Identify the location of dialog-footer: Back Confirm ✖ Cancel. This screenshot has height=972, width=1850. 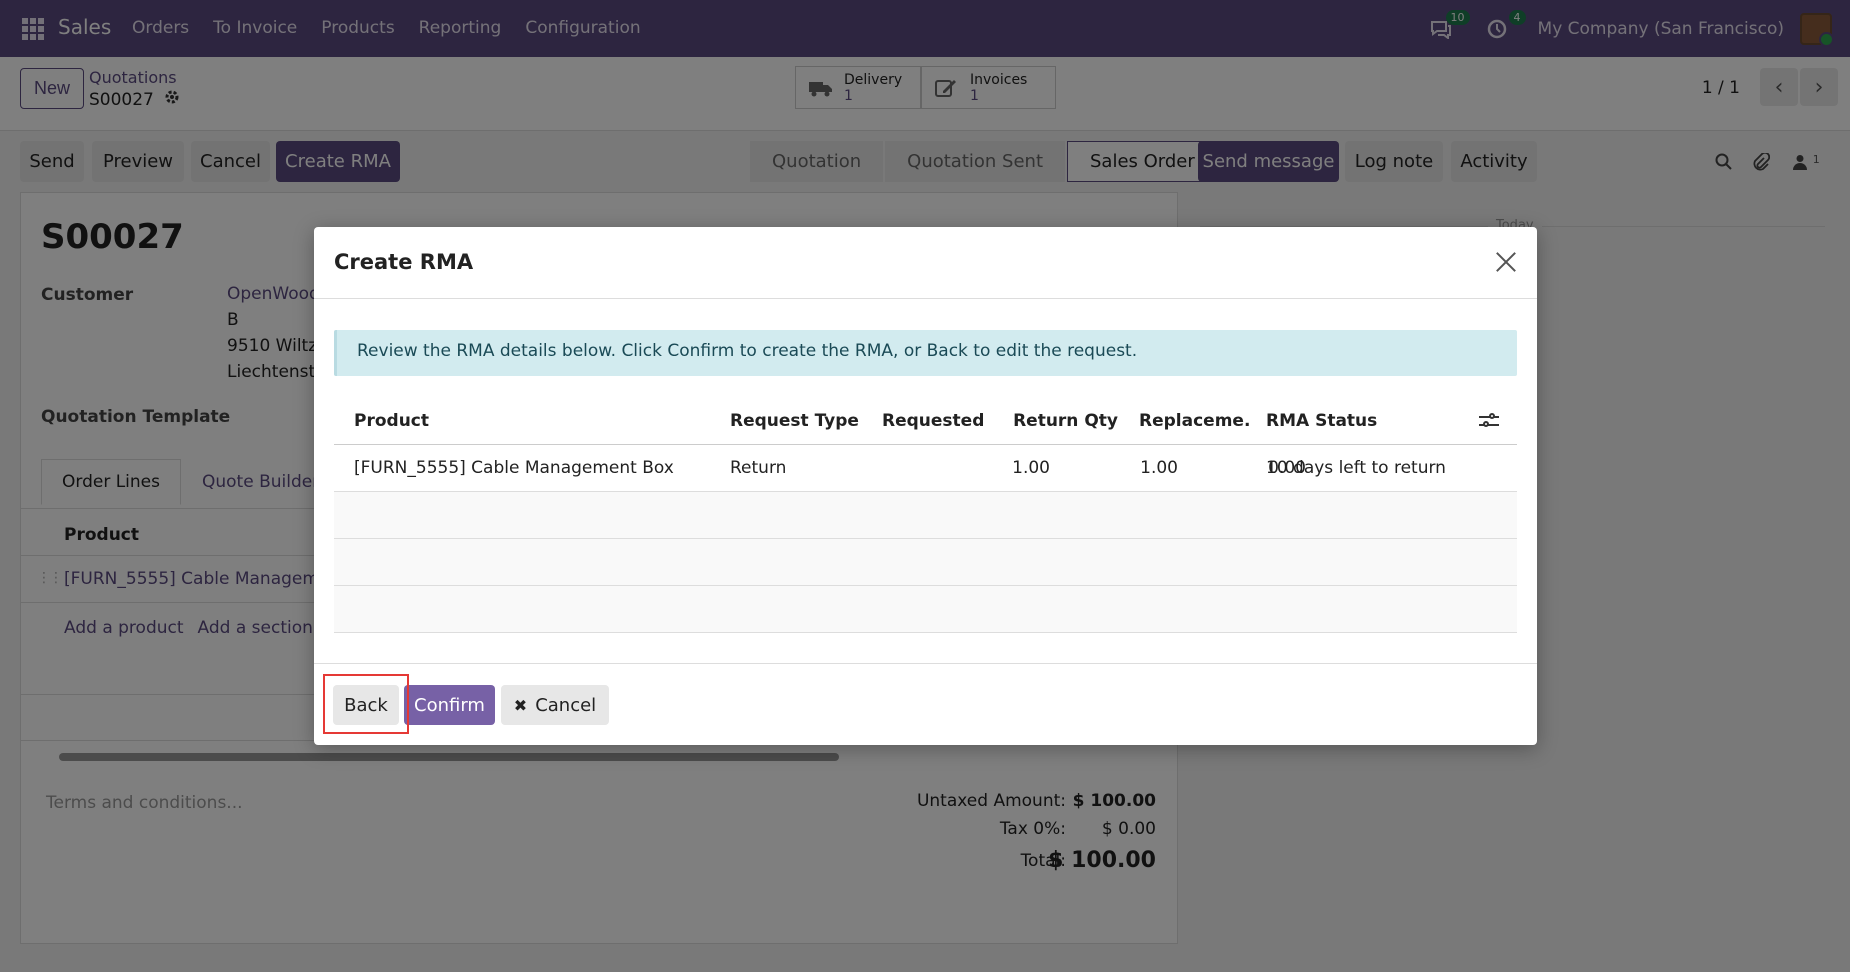
(925, 704).